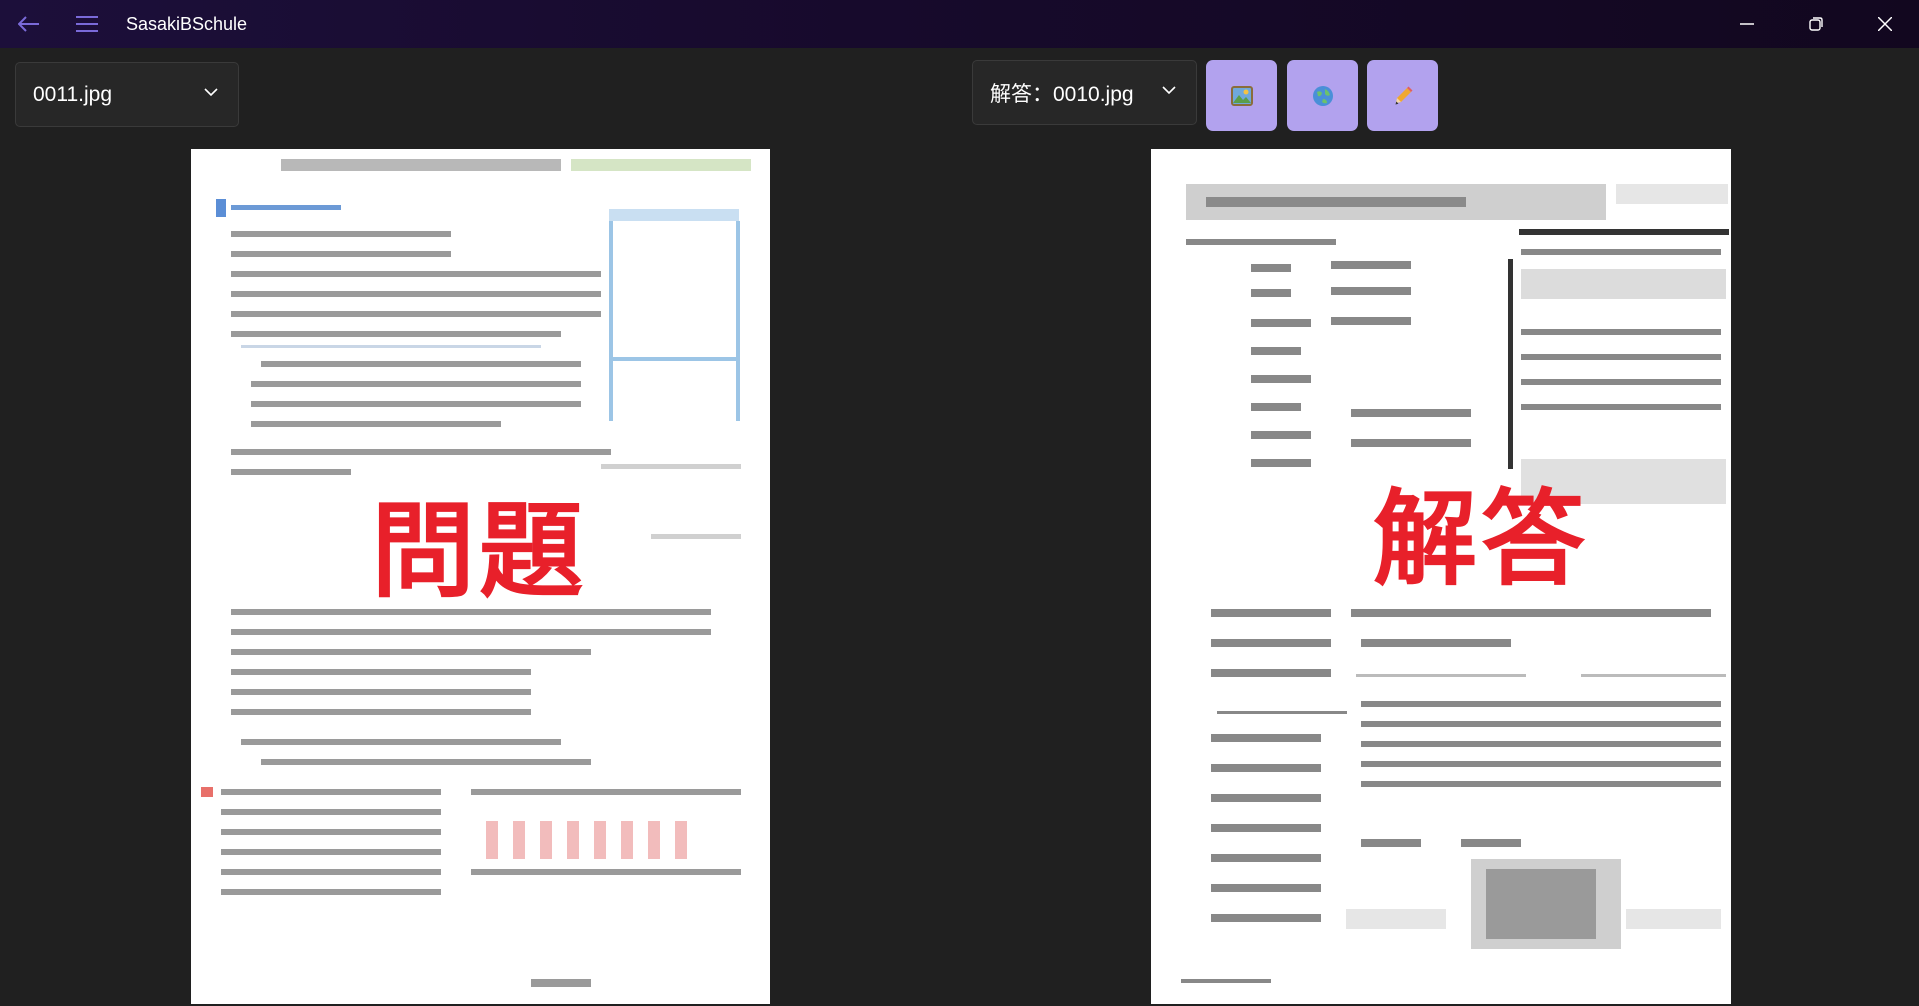 Image resolution: width=1919 pixels, height=1006 pixels. What do you see at coordinates (73, 94) in the screenshot?
I see `problem-file-value: 0011.jpg` at bounding box center [73, 94].